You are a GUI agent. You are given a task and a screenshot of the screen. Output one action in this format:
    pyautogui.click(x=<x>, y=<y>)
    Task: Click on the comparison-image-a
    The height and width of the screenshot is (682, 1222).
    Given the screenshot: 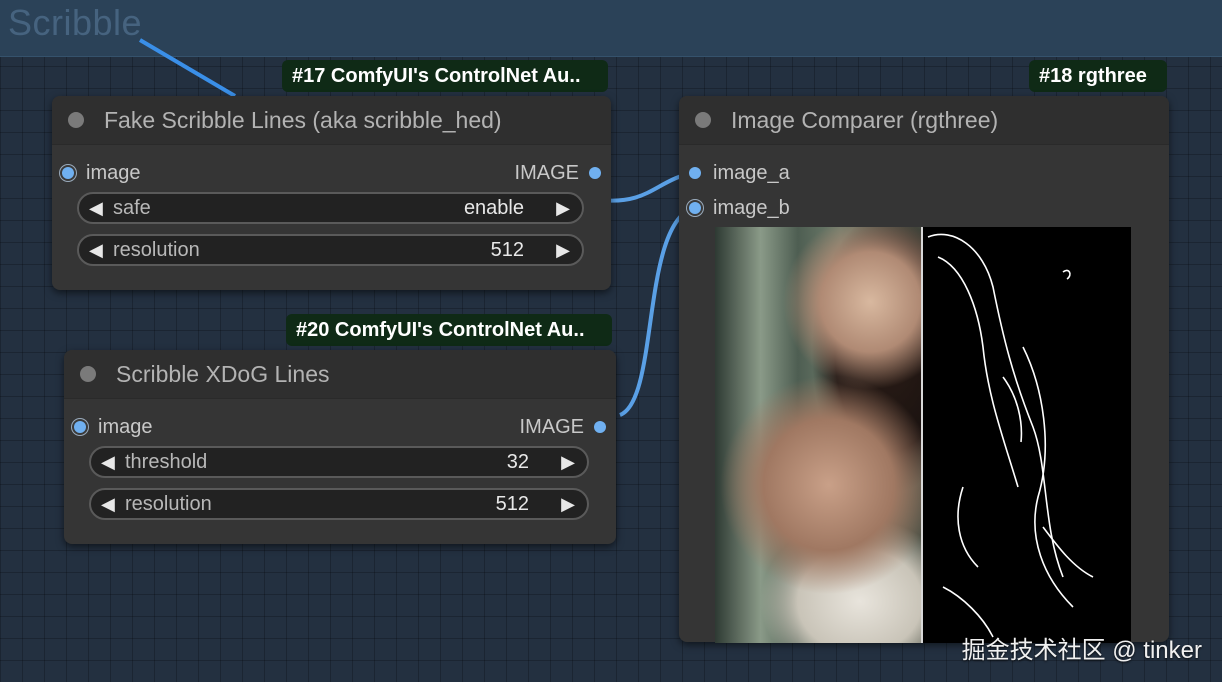 What is the action you would take?
    pyautogui.click(x=818, y=435)
    